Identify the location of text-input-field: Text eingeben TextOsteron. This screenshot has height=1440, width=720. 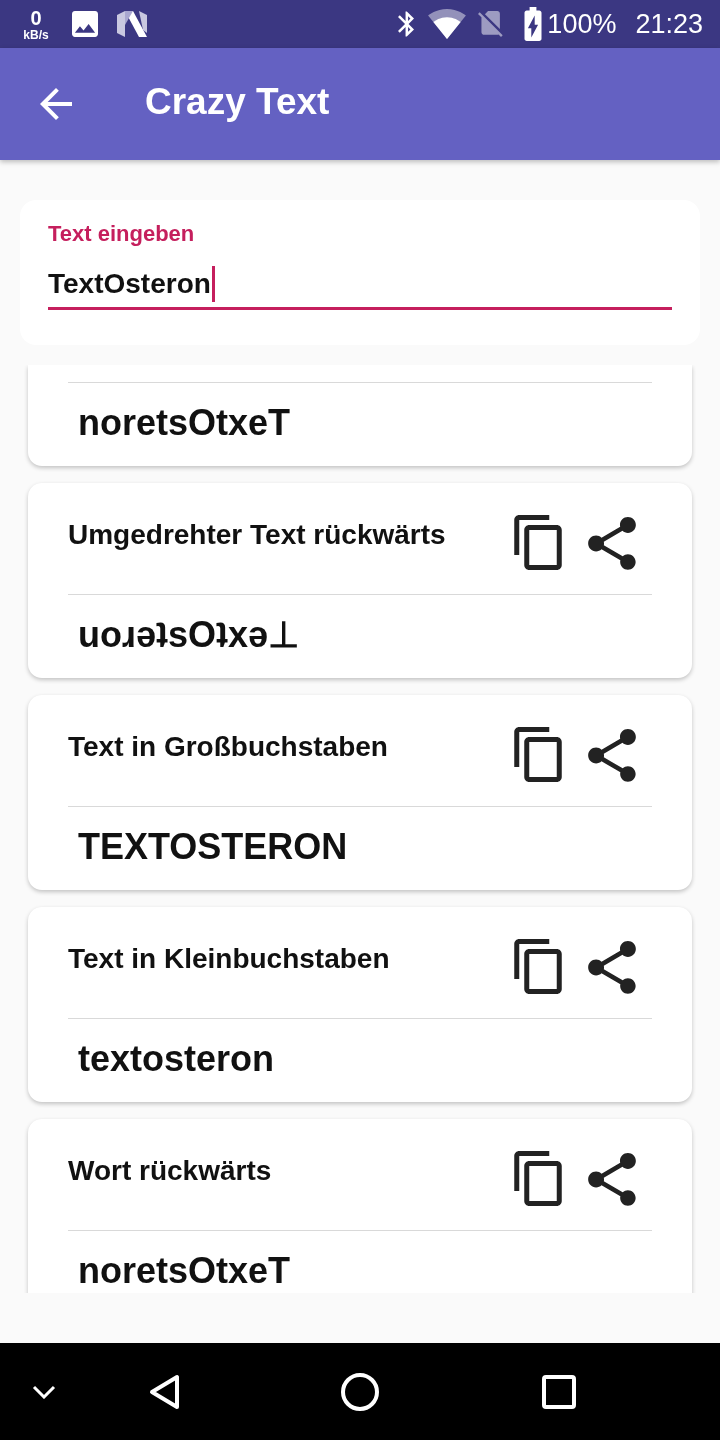
(360, 266).